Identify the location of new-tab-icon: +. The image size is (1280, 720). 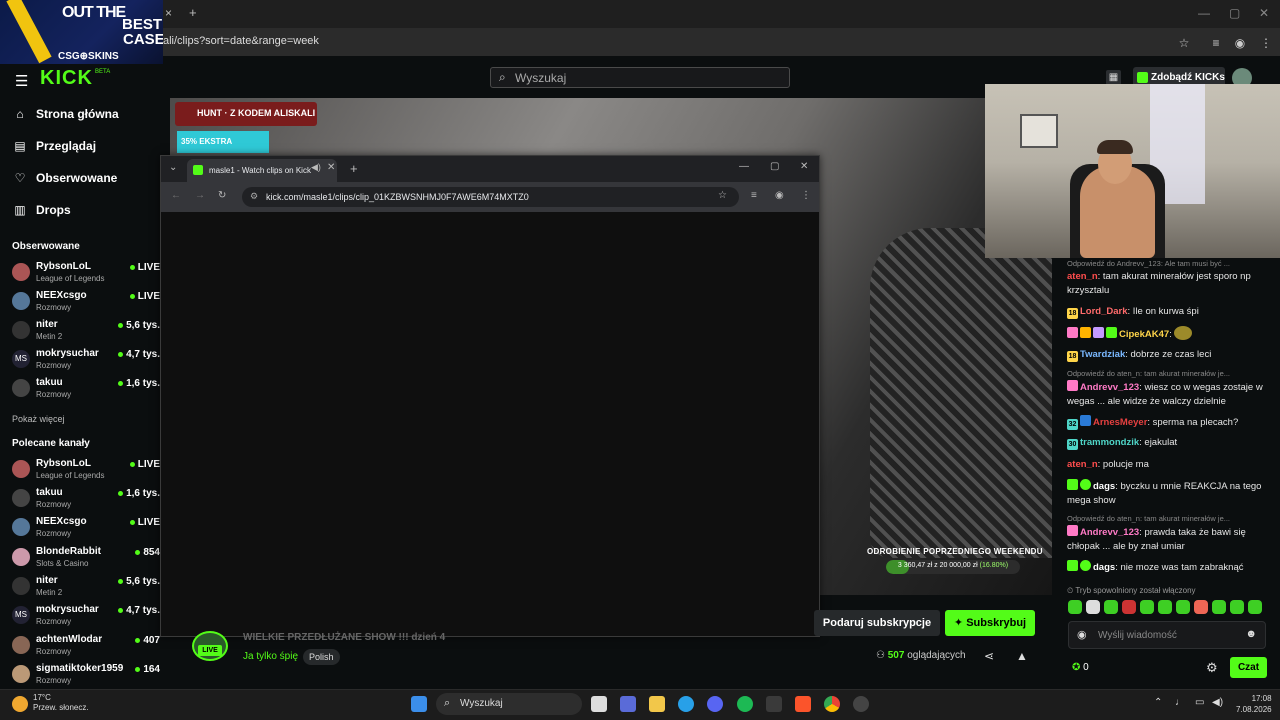
(354, 168).